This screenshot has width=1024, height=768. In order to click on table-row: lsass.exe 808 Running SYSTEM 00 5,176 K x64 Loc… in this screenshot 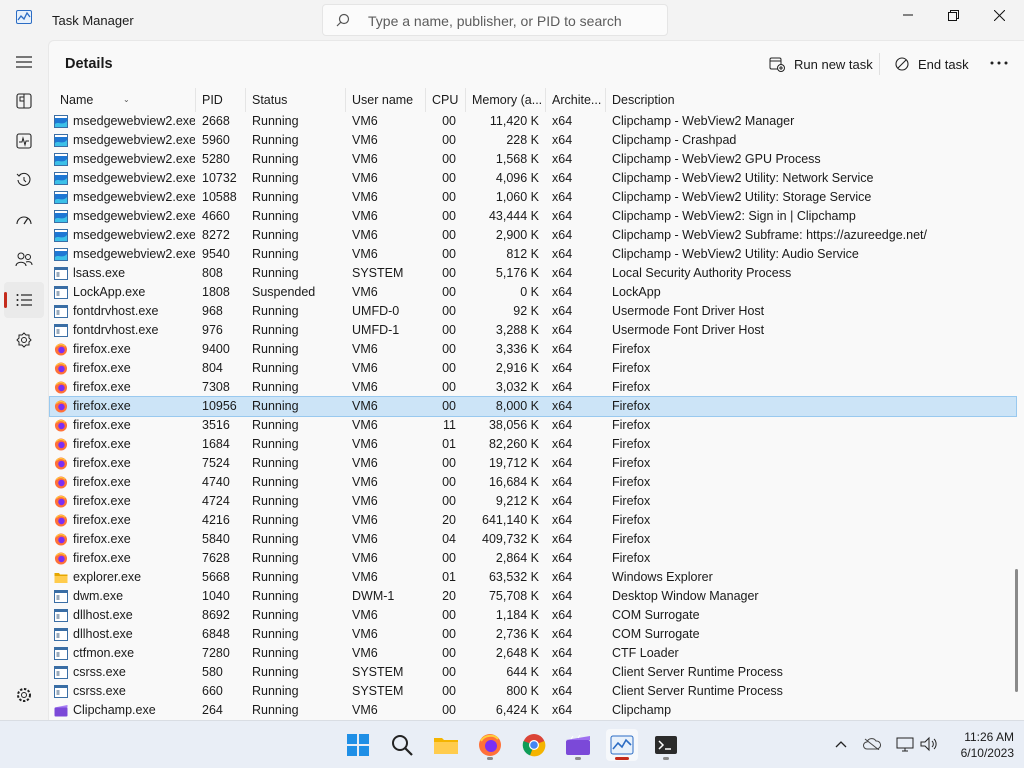, I will do `click(533, 273)`.